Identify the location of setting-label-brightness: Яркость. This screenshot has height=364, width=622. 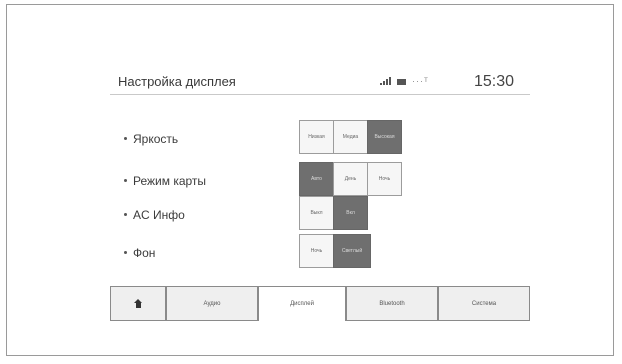
(151, 139).